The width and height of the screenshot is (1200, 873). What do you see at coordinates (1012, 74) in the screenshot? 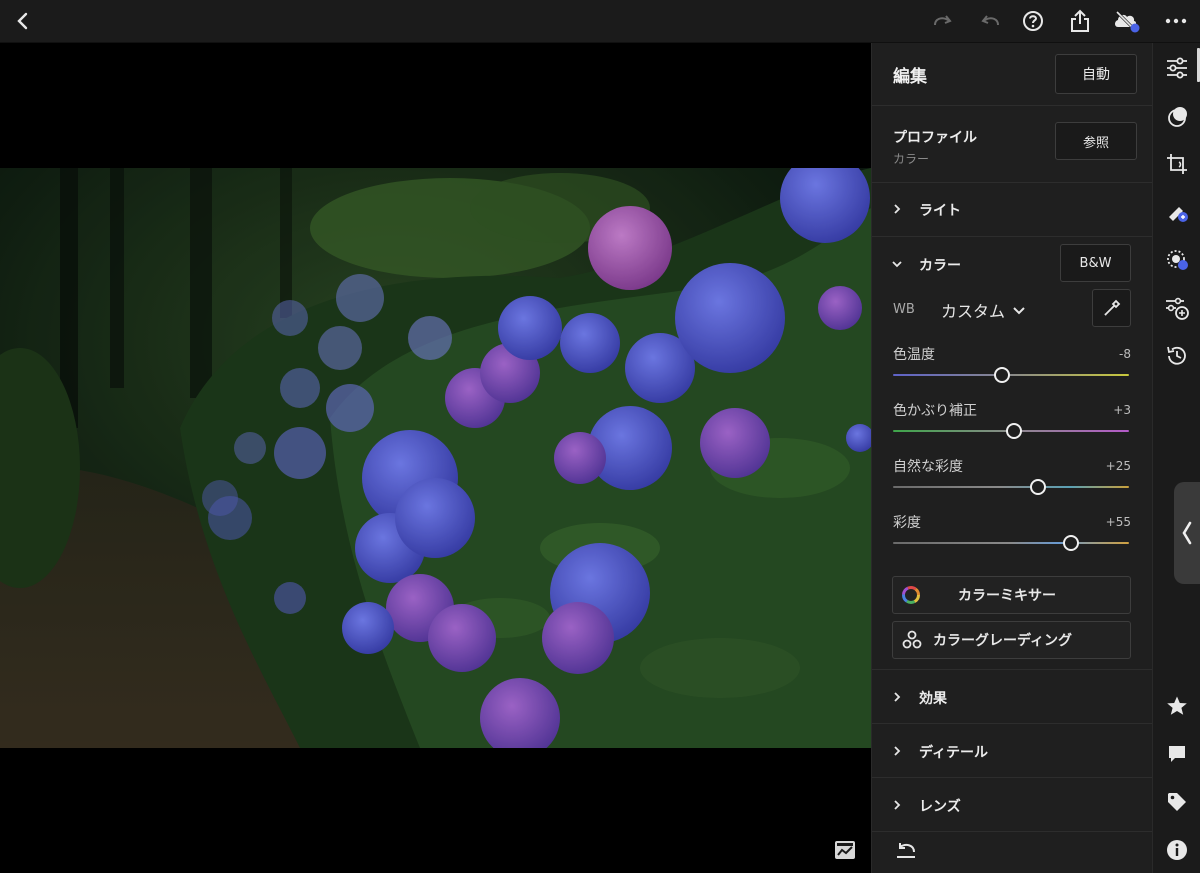
I see `edit-header: 編集 自動` at bounding box center [1012, 74].